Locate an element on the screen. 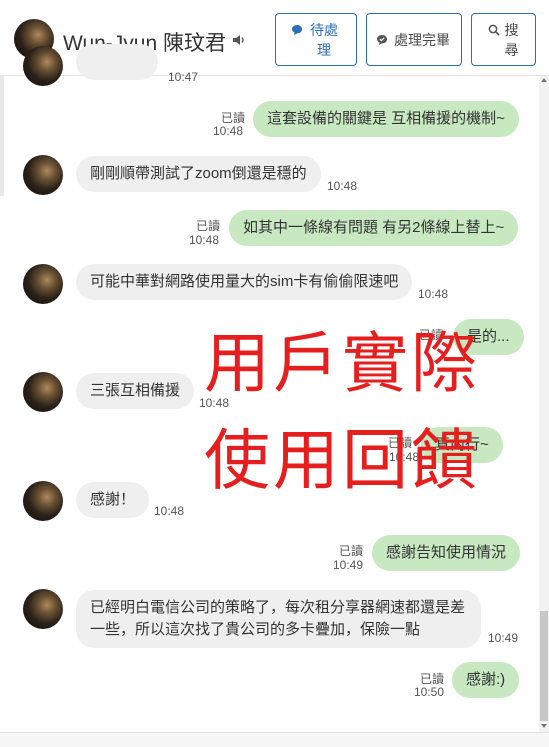  pending-button: 待處理 is located at coordinates (316, 39).